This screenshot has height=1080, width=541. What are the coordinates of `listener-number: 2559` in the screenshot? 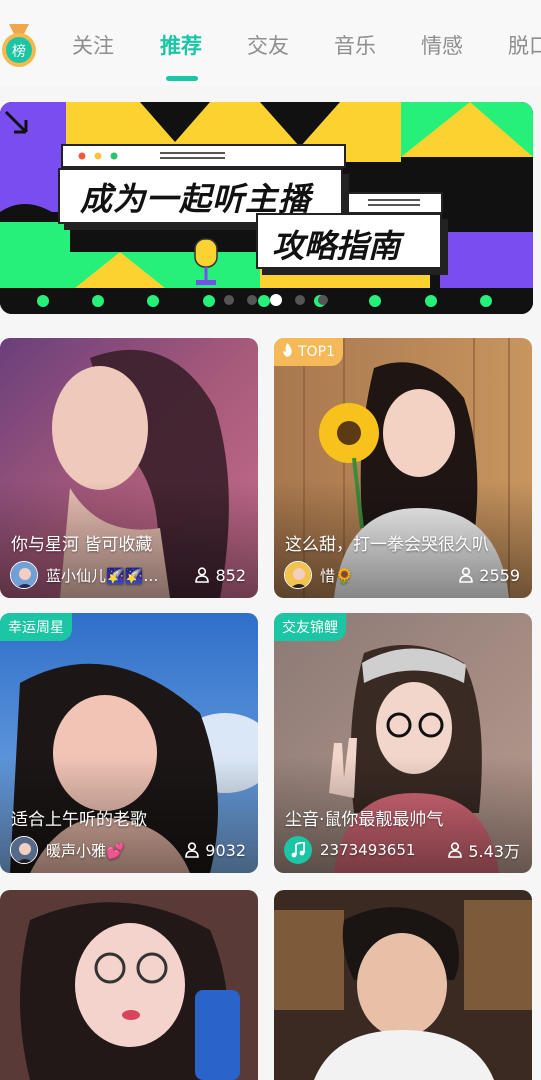 It's located at (499, 575).